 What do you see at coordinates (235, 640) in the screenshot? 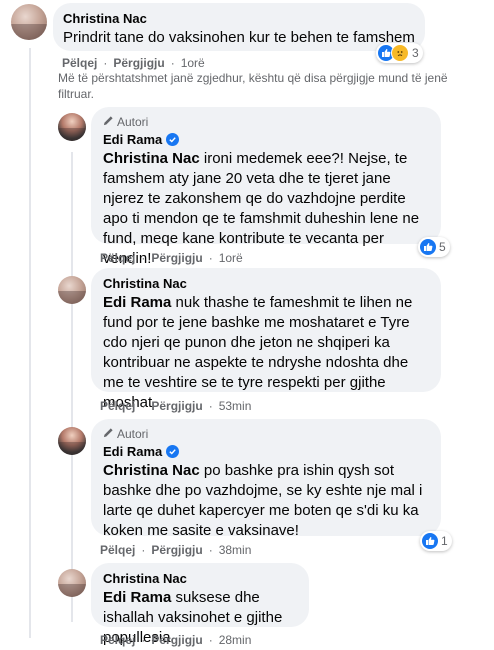
I see `timestamp: 28min` at bounding box center [235, 640].